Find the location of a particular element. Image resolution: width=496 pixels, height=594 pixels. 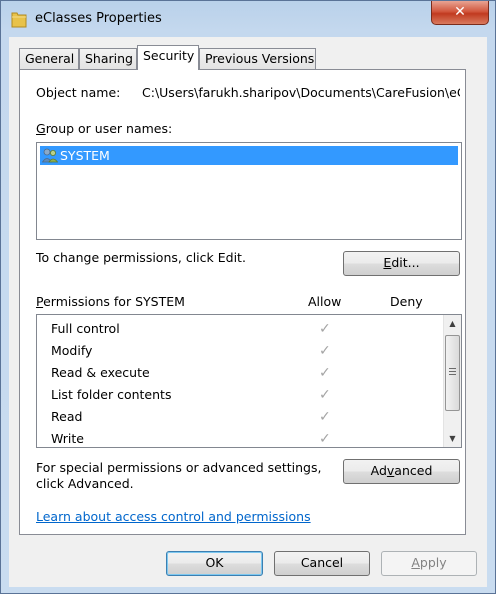

scroll-thumb is located at coordinates (452, 373).